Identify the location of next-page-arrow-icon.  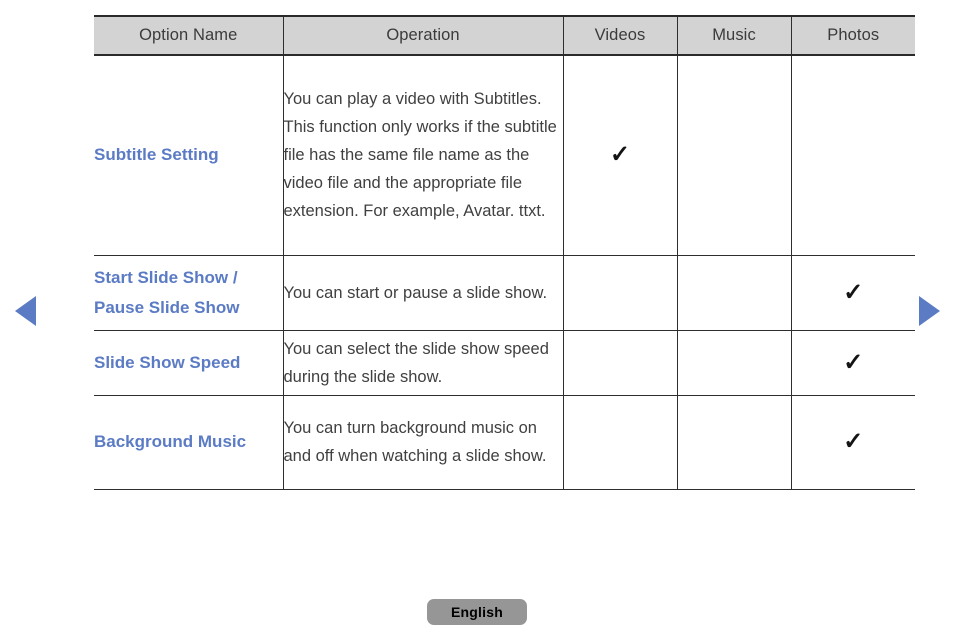
(929, 311).